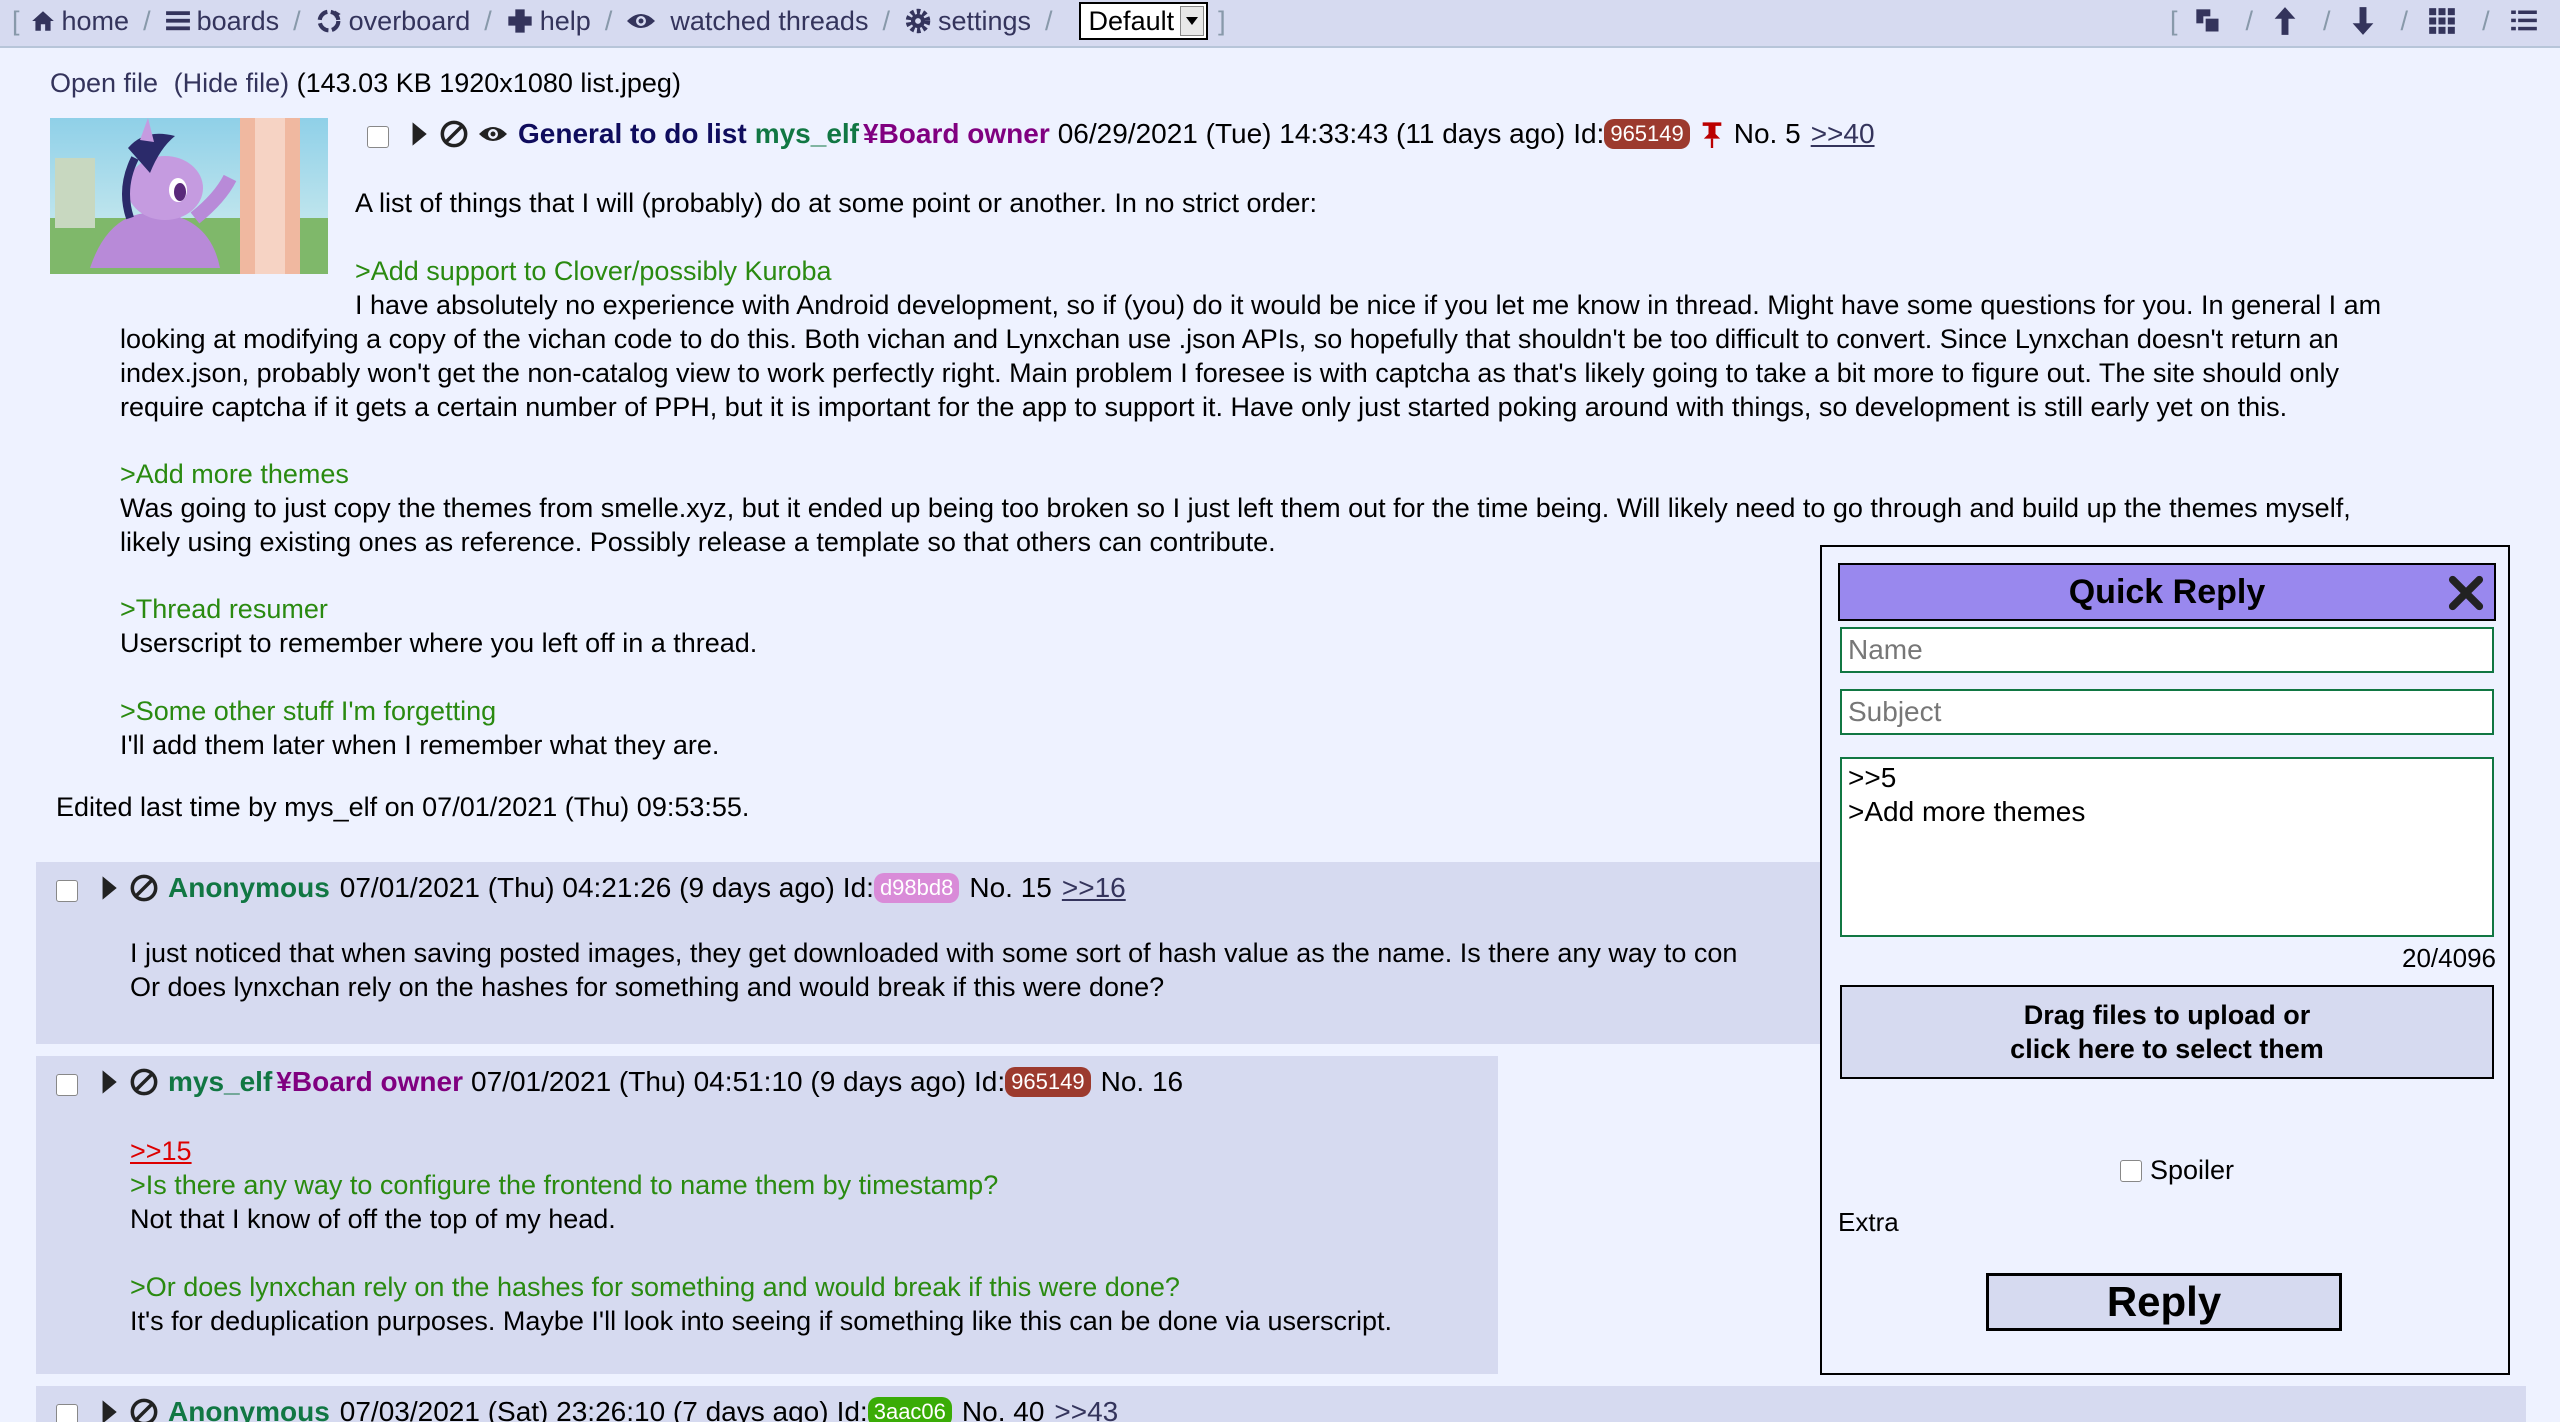 The width and height of the screenshot is (2560, 1422). Describe the element at coordinates (1010, 888) in the screenshot. I see `reply-15-post-number: No. 15` at that location.